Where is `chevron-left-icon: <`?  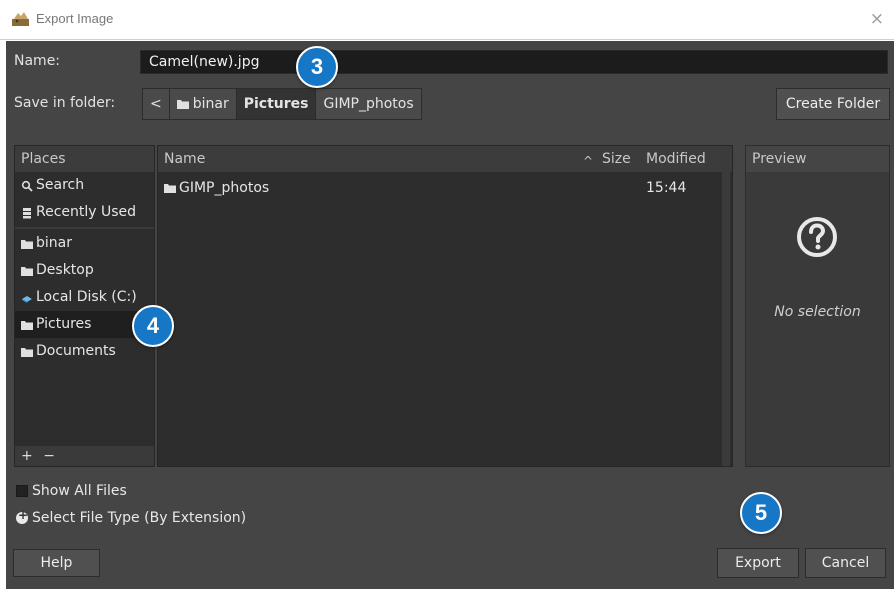 chevron-left-icon: < is located at coordinates (156, 104).